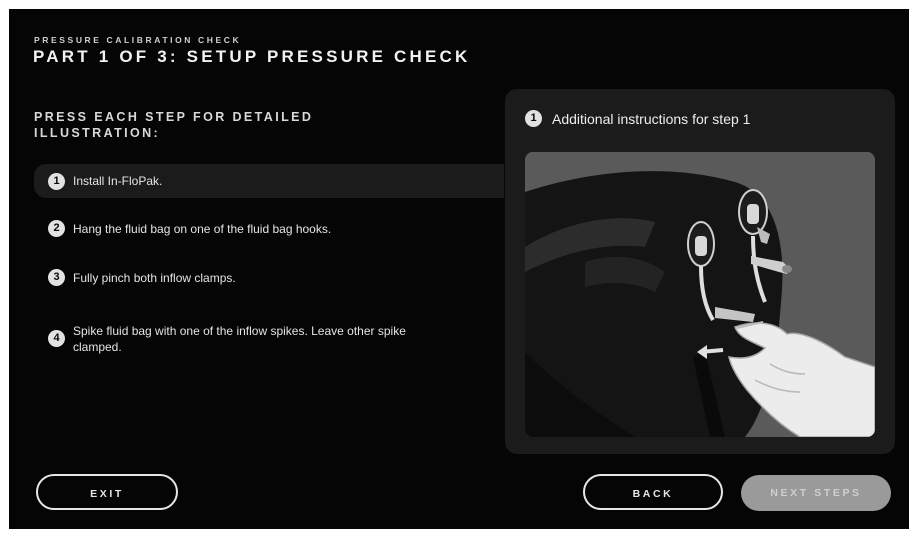 The image size is (918, 538). I want to click on detail-step-badge: 1, so click(533, 118).